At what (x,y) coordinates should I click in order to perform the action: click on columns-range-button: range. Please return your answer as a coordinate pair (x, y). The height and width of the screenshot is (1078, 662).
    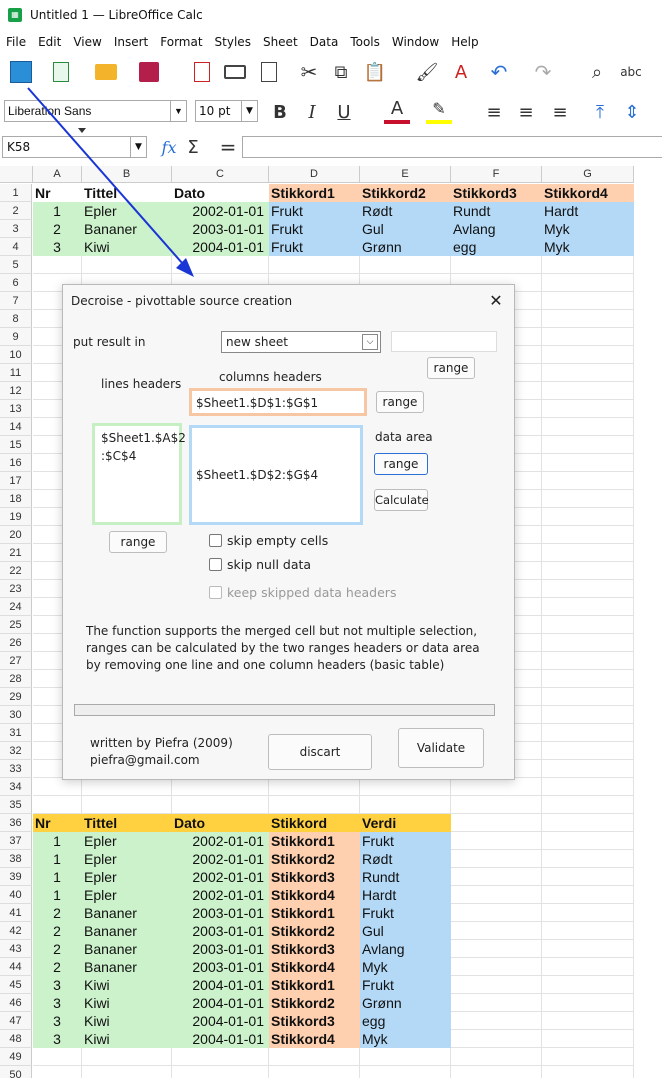
    Looking at the image, I should click on (400, 402).